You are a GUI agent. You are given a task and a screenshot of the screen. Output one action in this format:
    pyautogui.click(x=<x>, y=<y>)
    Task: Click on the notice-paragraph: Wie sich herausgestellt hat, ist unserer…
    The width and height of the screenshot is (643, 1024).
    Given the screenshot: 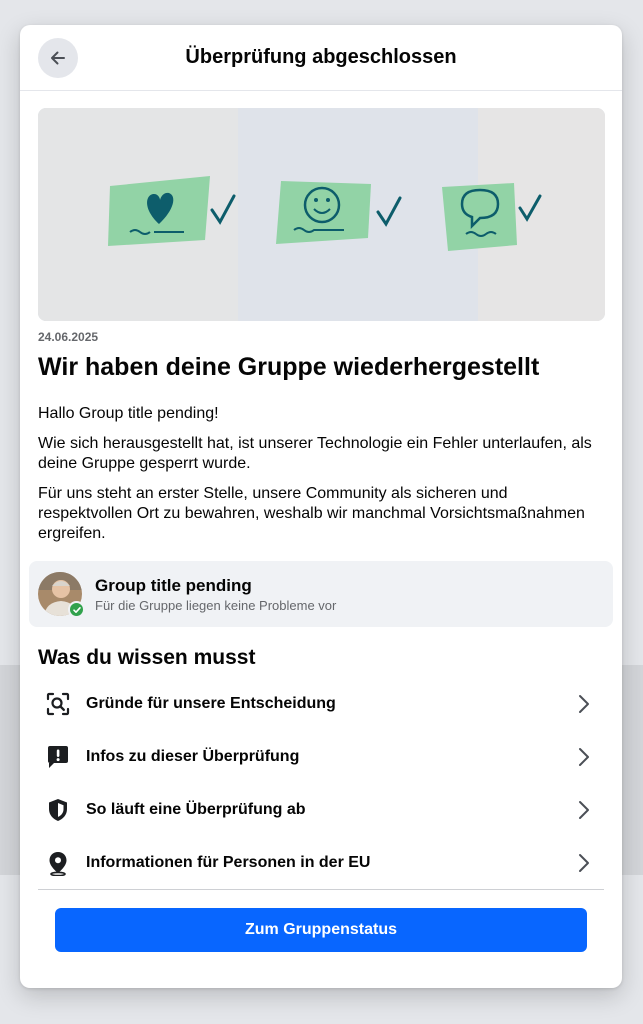 What is the action you would take?
    pyautogui.click(x=315, y=453)
    